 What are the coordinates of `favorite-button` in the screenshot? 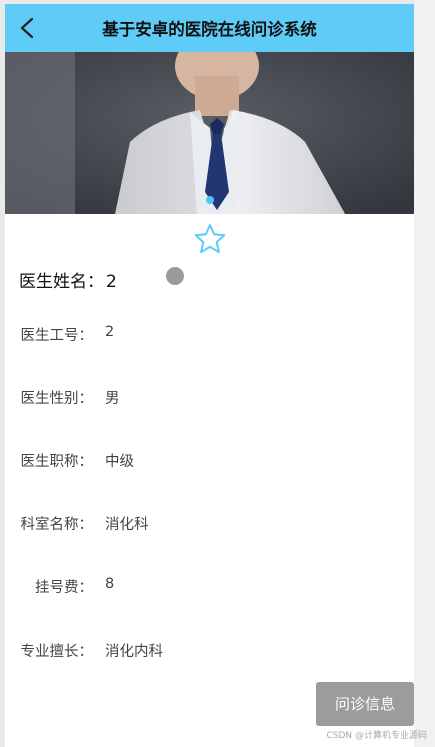 It's located at (210, 239).